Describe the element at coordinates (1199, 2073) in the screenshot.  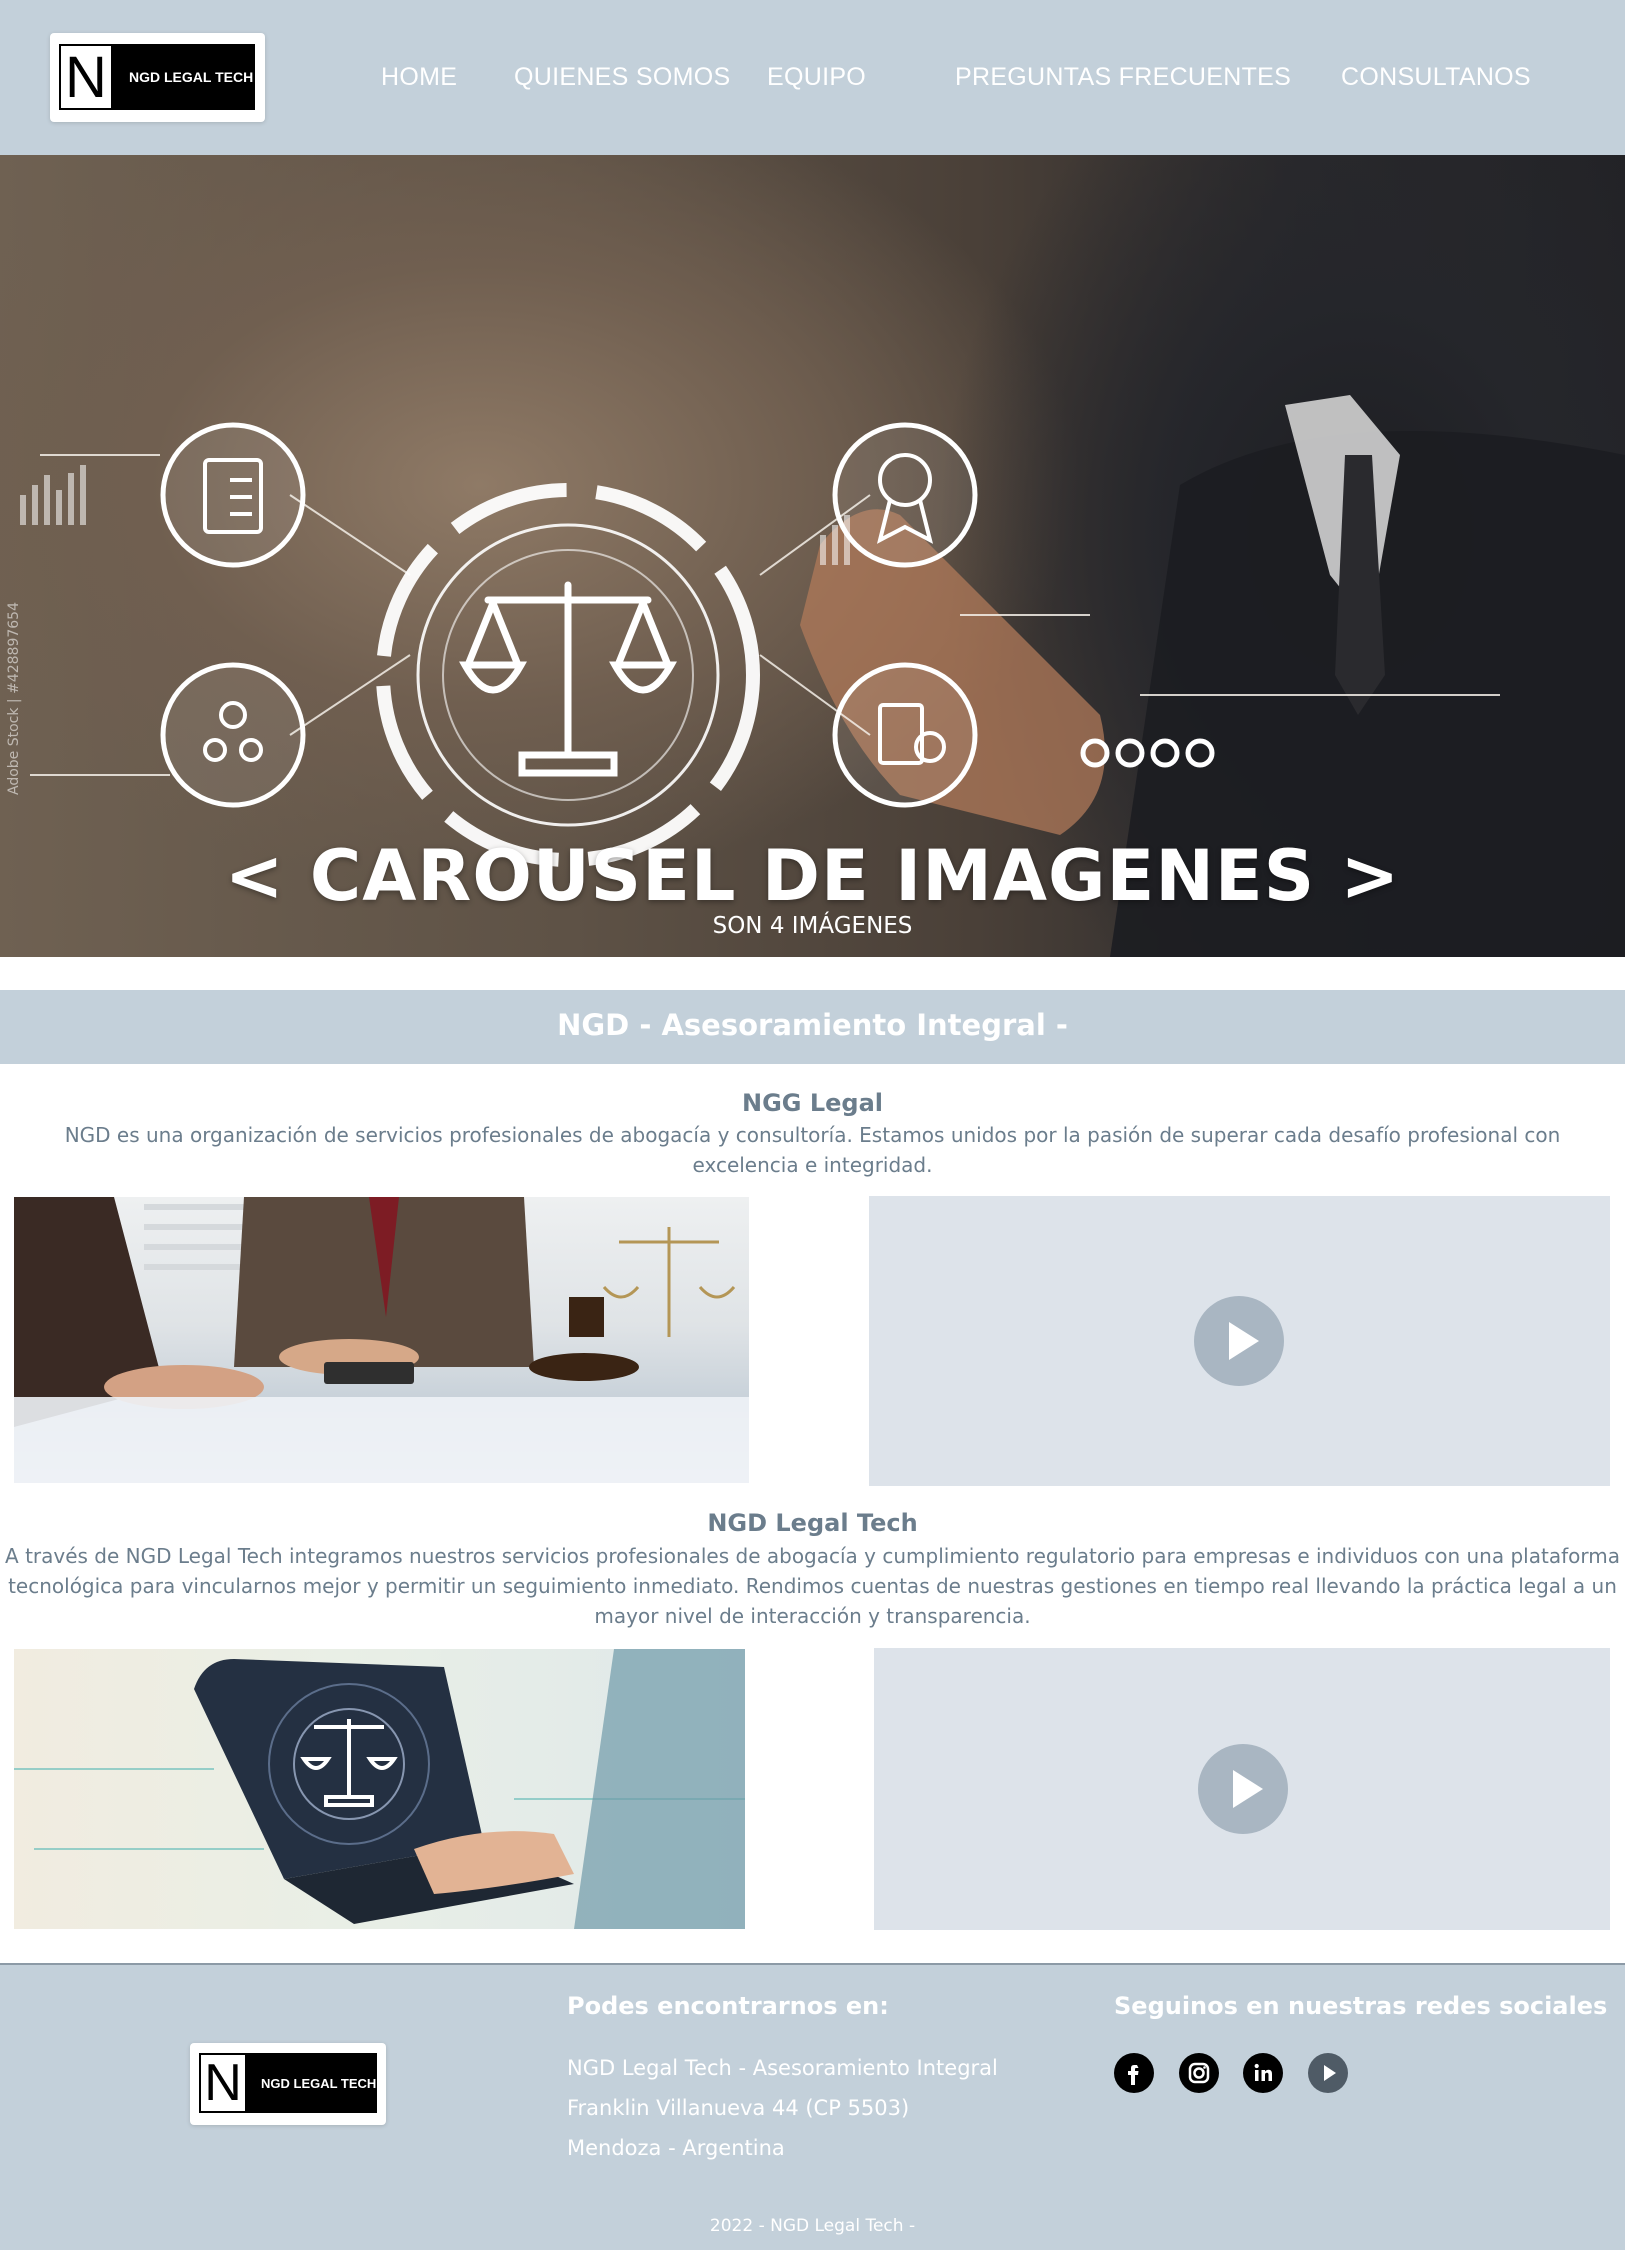
I see `instagram-icon` at that location.